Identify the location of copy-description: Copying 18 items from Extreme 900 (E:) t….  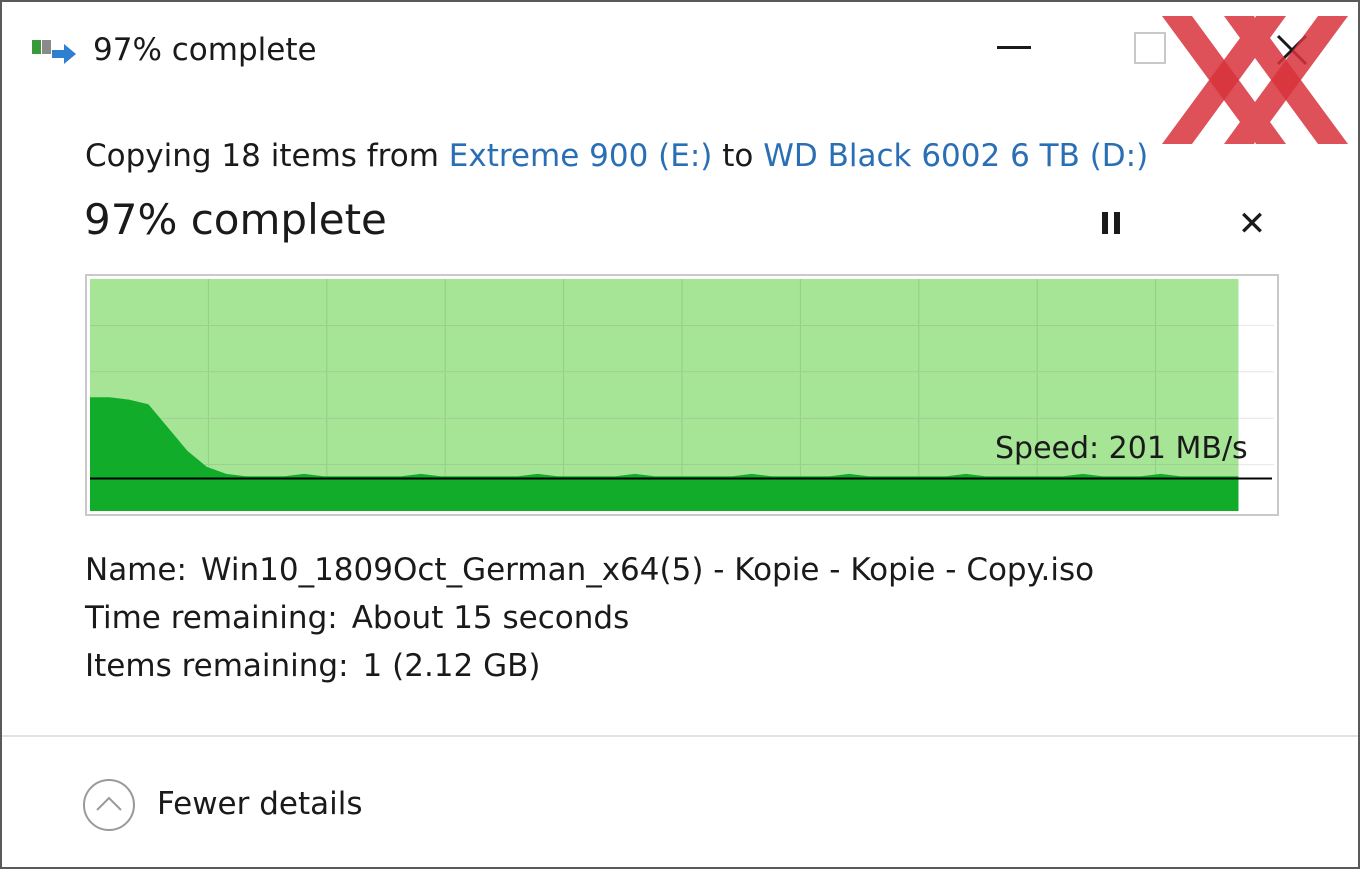
(616, 156).